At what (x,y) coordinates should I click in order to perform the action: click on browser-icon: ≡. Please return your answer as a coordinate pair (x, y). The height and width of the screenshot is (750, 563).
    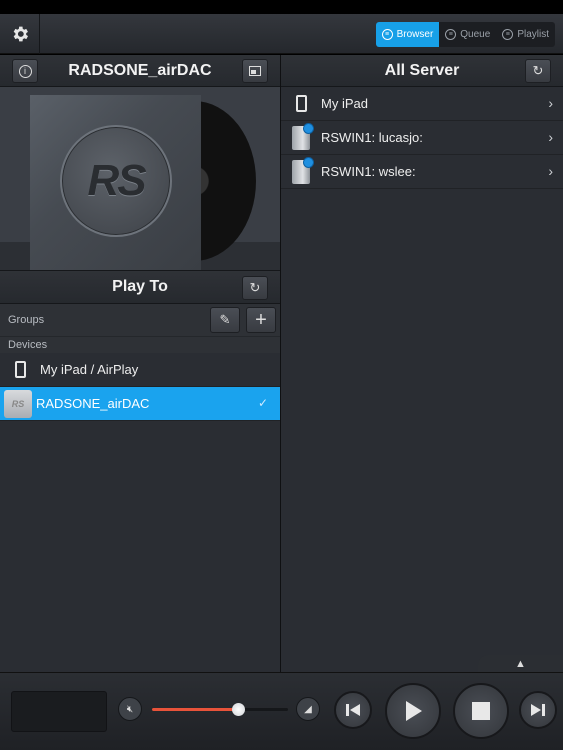
    Looking at the image, I should click on (387, 34).